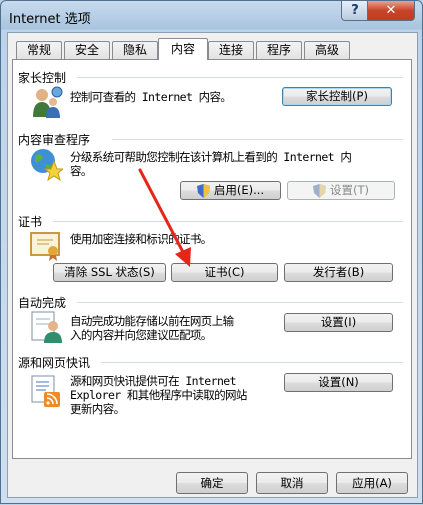  I want to click on autocomplete-description-line1: 自动完成功能存储以前在网页上输, so click(152, 321).